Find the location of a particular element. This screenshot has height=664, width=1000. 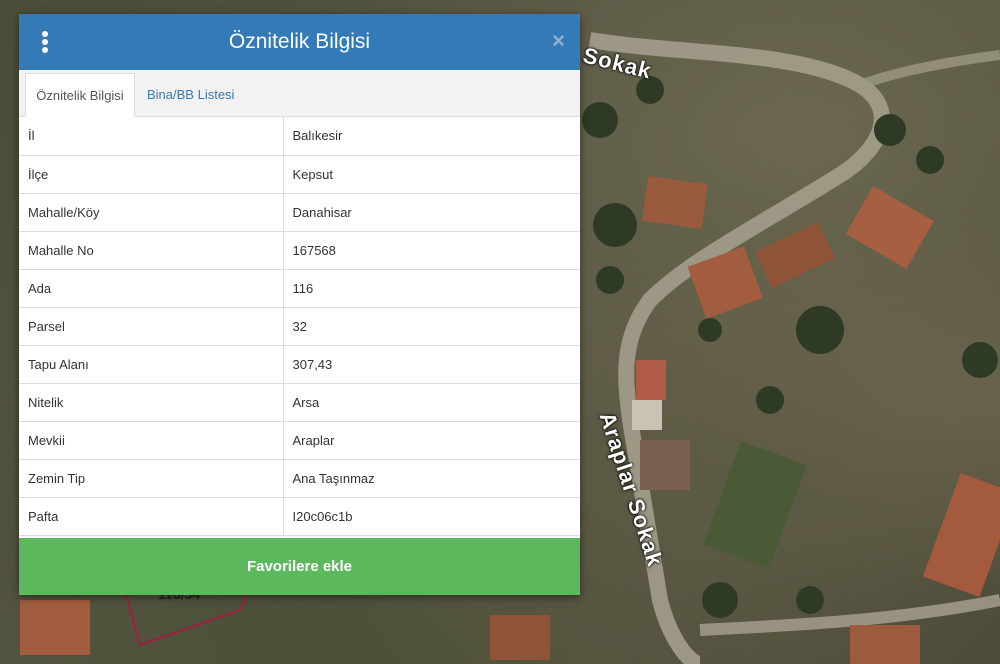

attribute-key: Ada is located at coordinates (151, 288).